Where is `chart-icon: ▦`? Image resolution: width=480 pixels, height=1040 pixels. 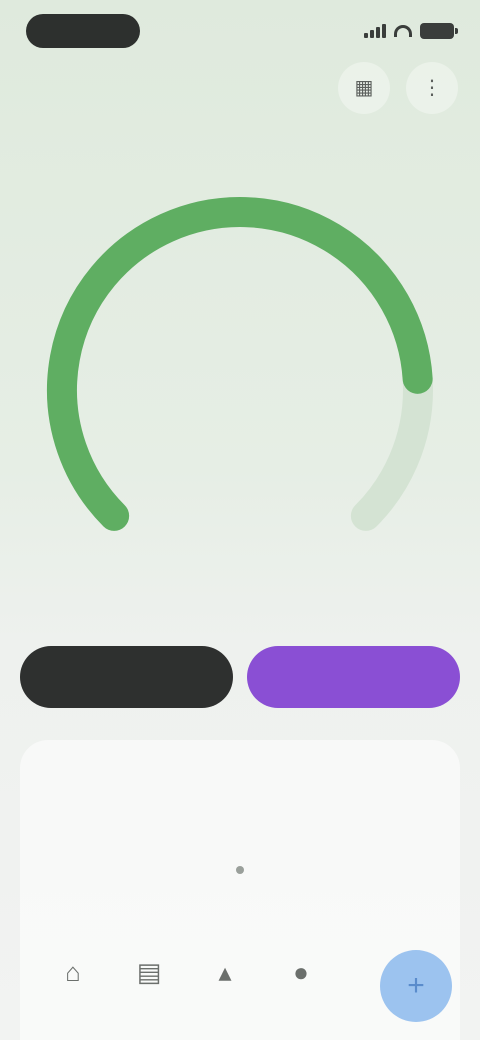 chart-icon: ▦ is located at coordinates (364, 88).